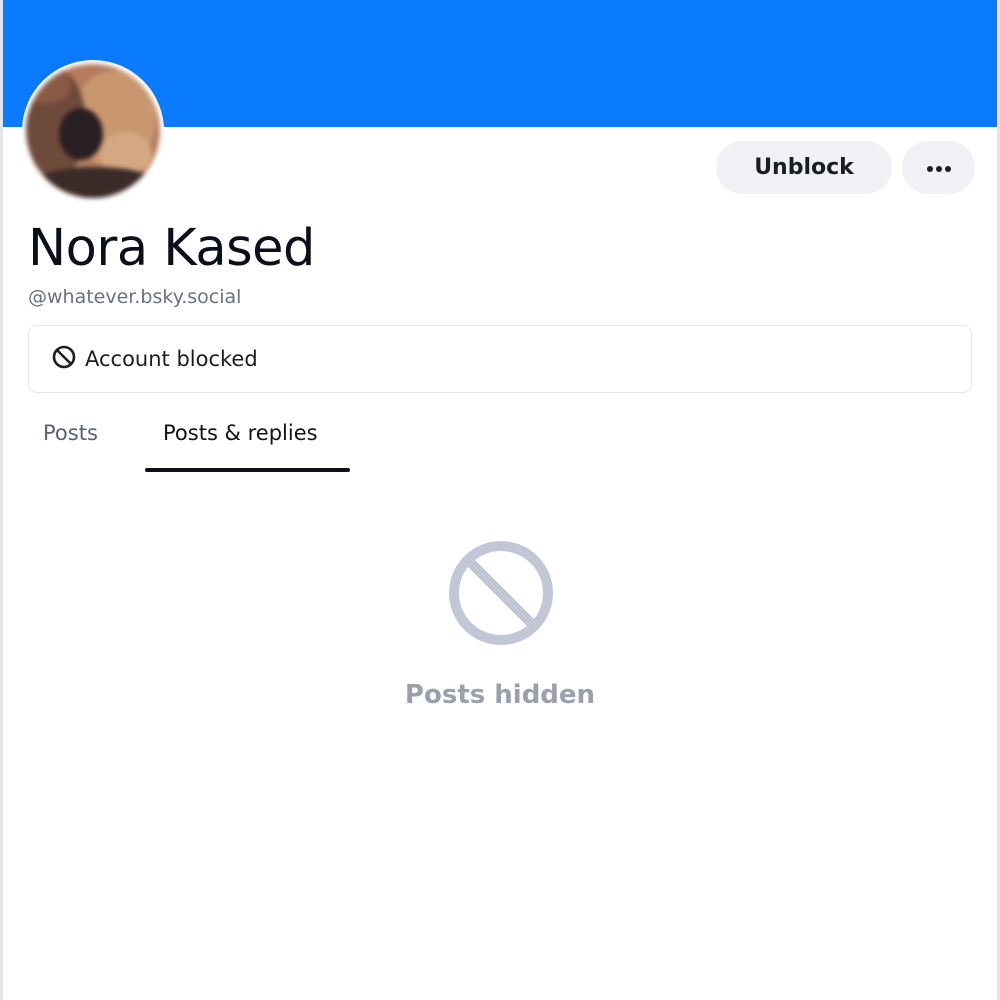 The width and height of the screenshot is (1000, 1000). I want to click on account-blocked-notice: Account blocked, so click(500, 359).